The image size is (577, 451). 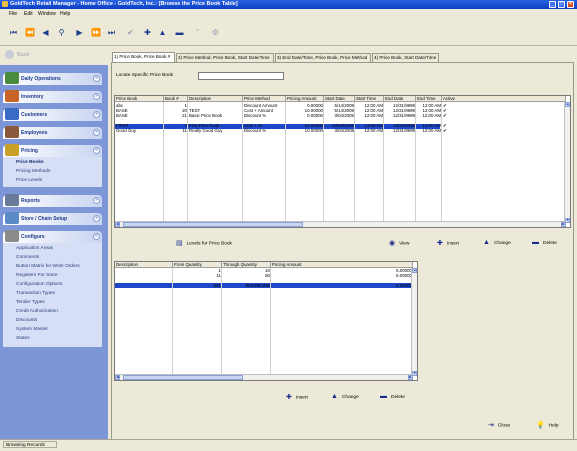 What do you see at coordinates (23, 338) in the screenshot?
I see `sidebar-item-states: States` at bounding box center [23, 338].